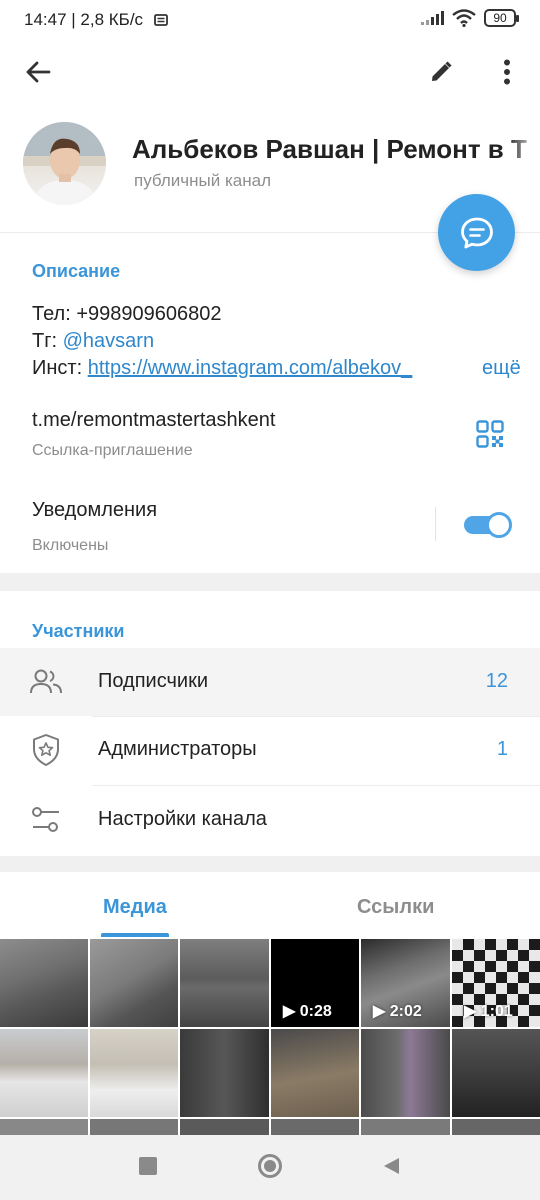 This screenshot has width=540, height=1200. What do you see at coordinates (329, 149) in the screenshot?
I see `channel-name: Альбеков Равшан | Ремонт в Т` at bounding box center [329, 149].